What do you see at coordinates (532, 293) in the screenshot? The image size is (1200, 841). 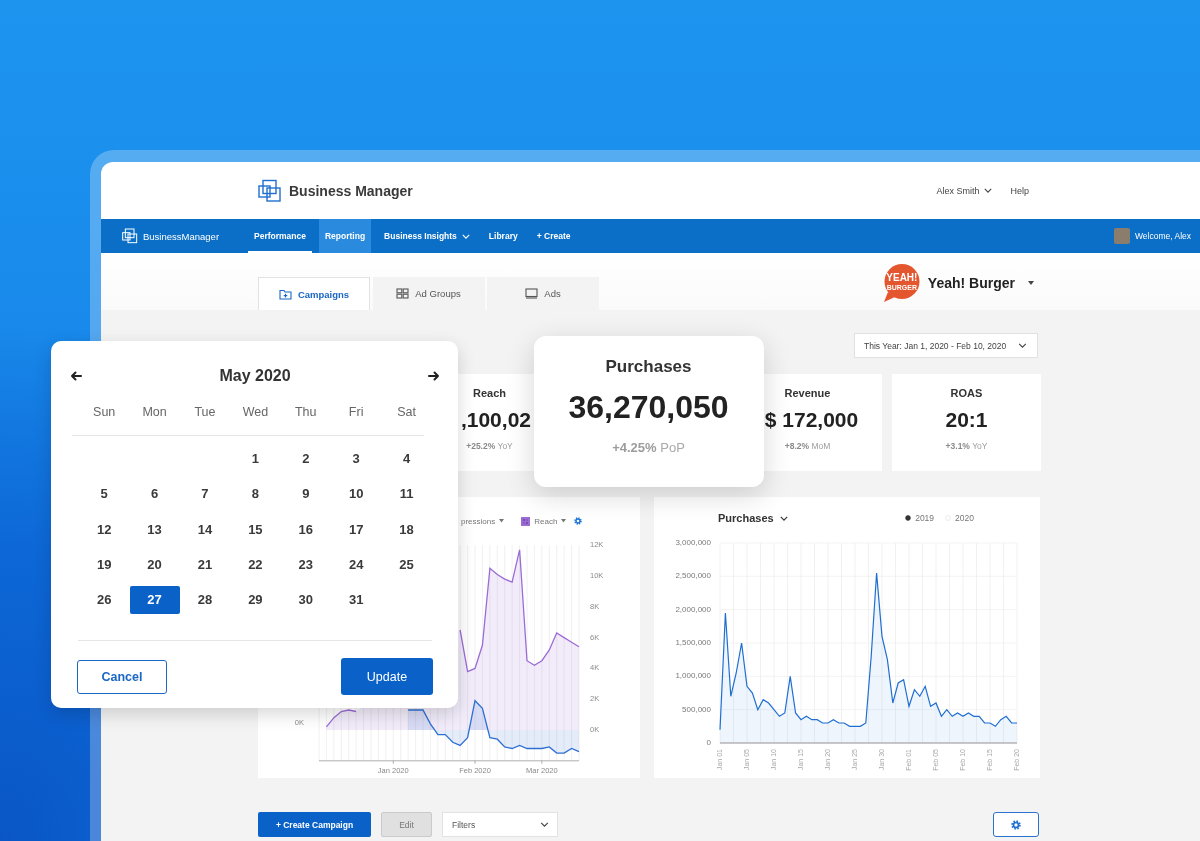 I see `monitor-icon` at bounding box center [532, 293].